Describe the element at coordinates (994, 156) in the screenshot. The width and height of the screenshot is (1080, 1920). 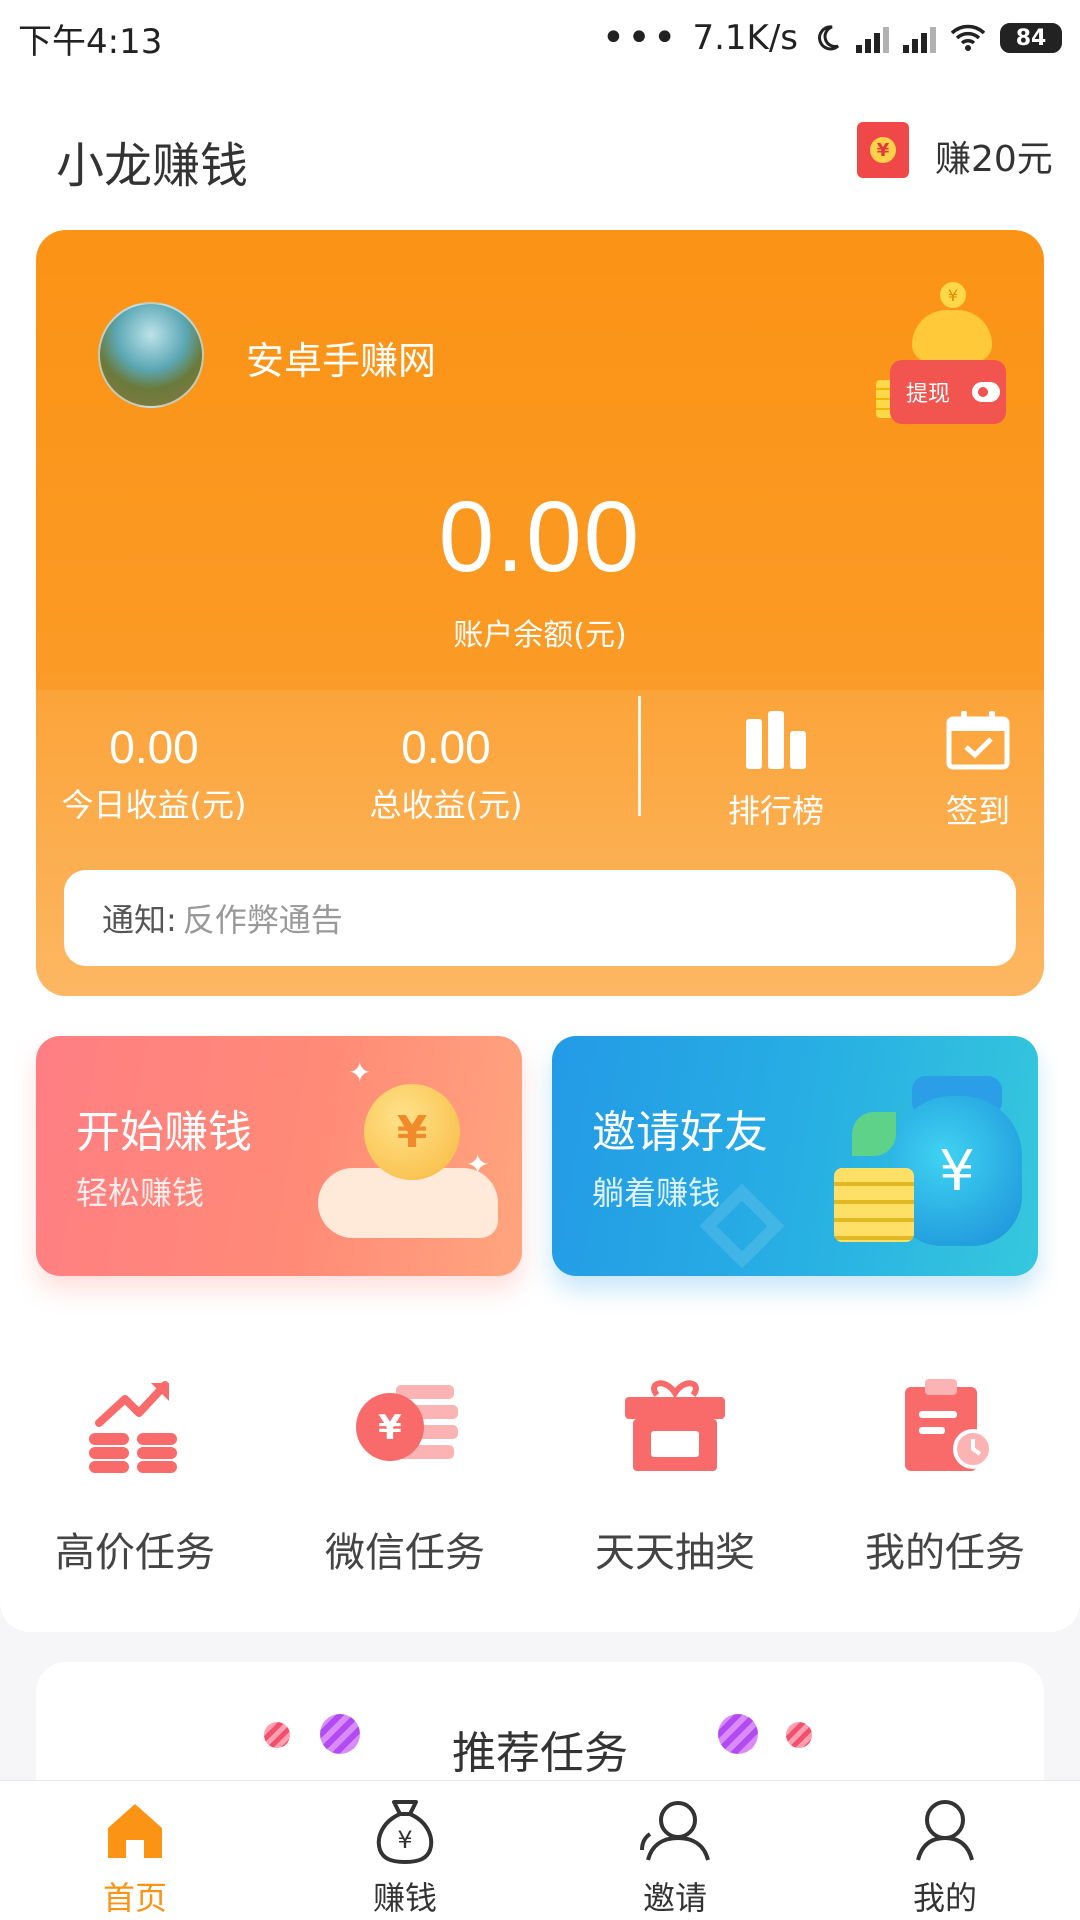
I see `earn-20-button: 赚20元` at that location.